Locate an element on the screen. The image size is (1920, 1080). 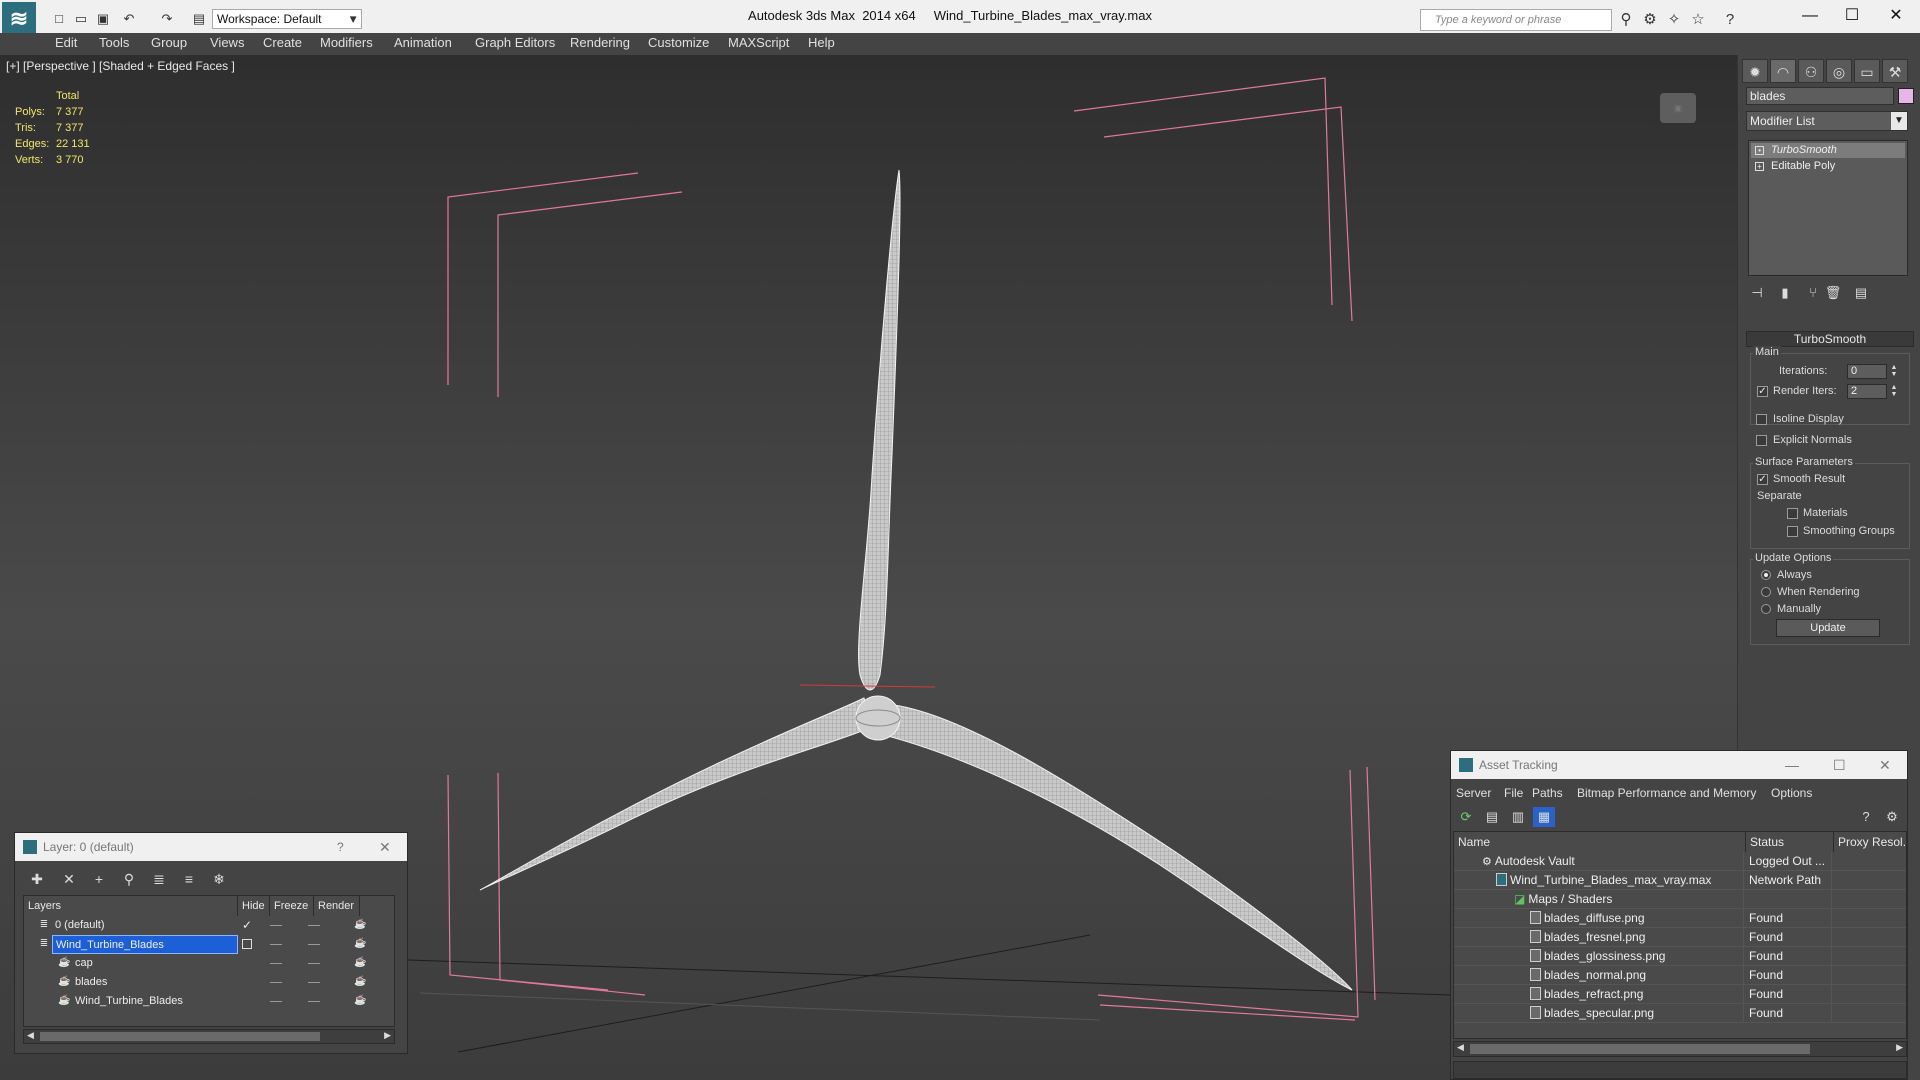
stack-item-turbosmooth: • TurboSmooth is located at coordinates (1828, 150).